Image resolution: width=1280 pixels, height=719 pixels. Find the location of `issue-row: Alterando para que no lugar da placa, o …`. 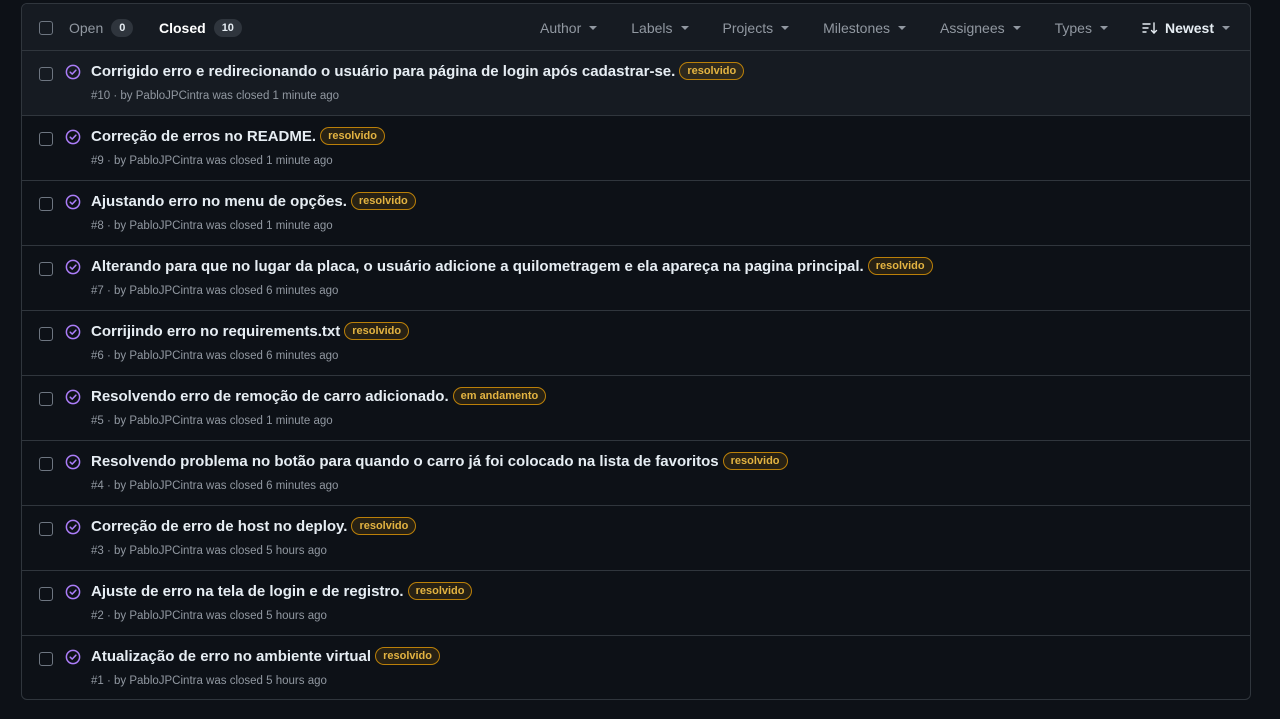

issue-row: Alterando para que no lugar da placa, o … is located at coordinates (636, 278).